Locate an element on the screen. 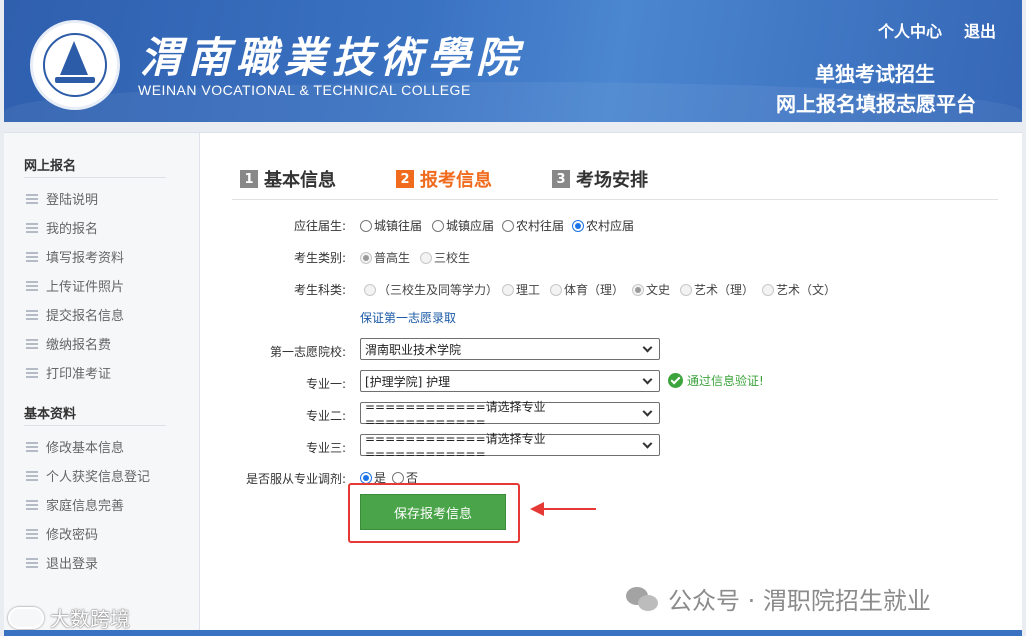  type-option-regular: 普高生 is located at coordinates (385, 257).